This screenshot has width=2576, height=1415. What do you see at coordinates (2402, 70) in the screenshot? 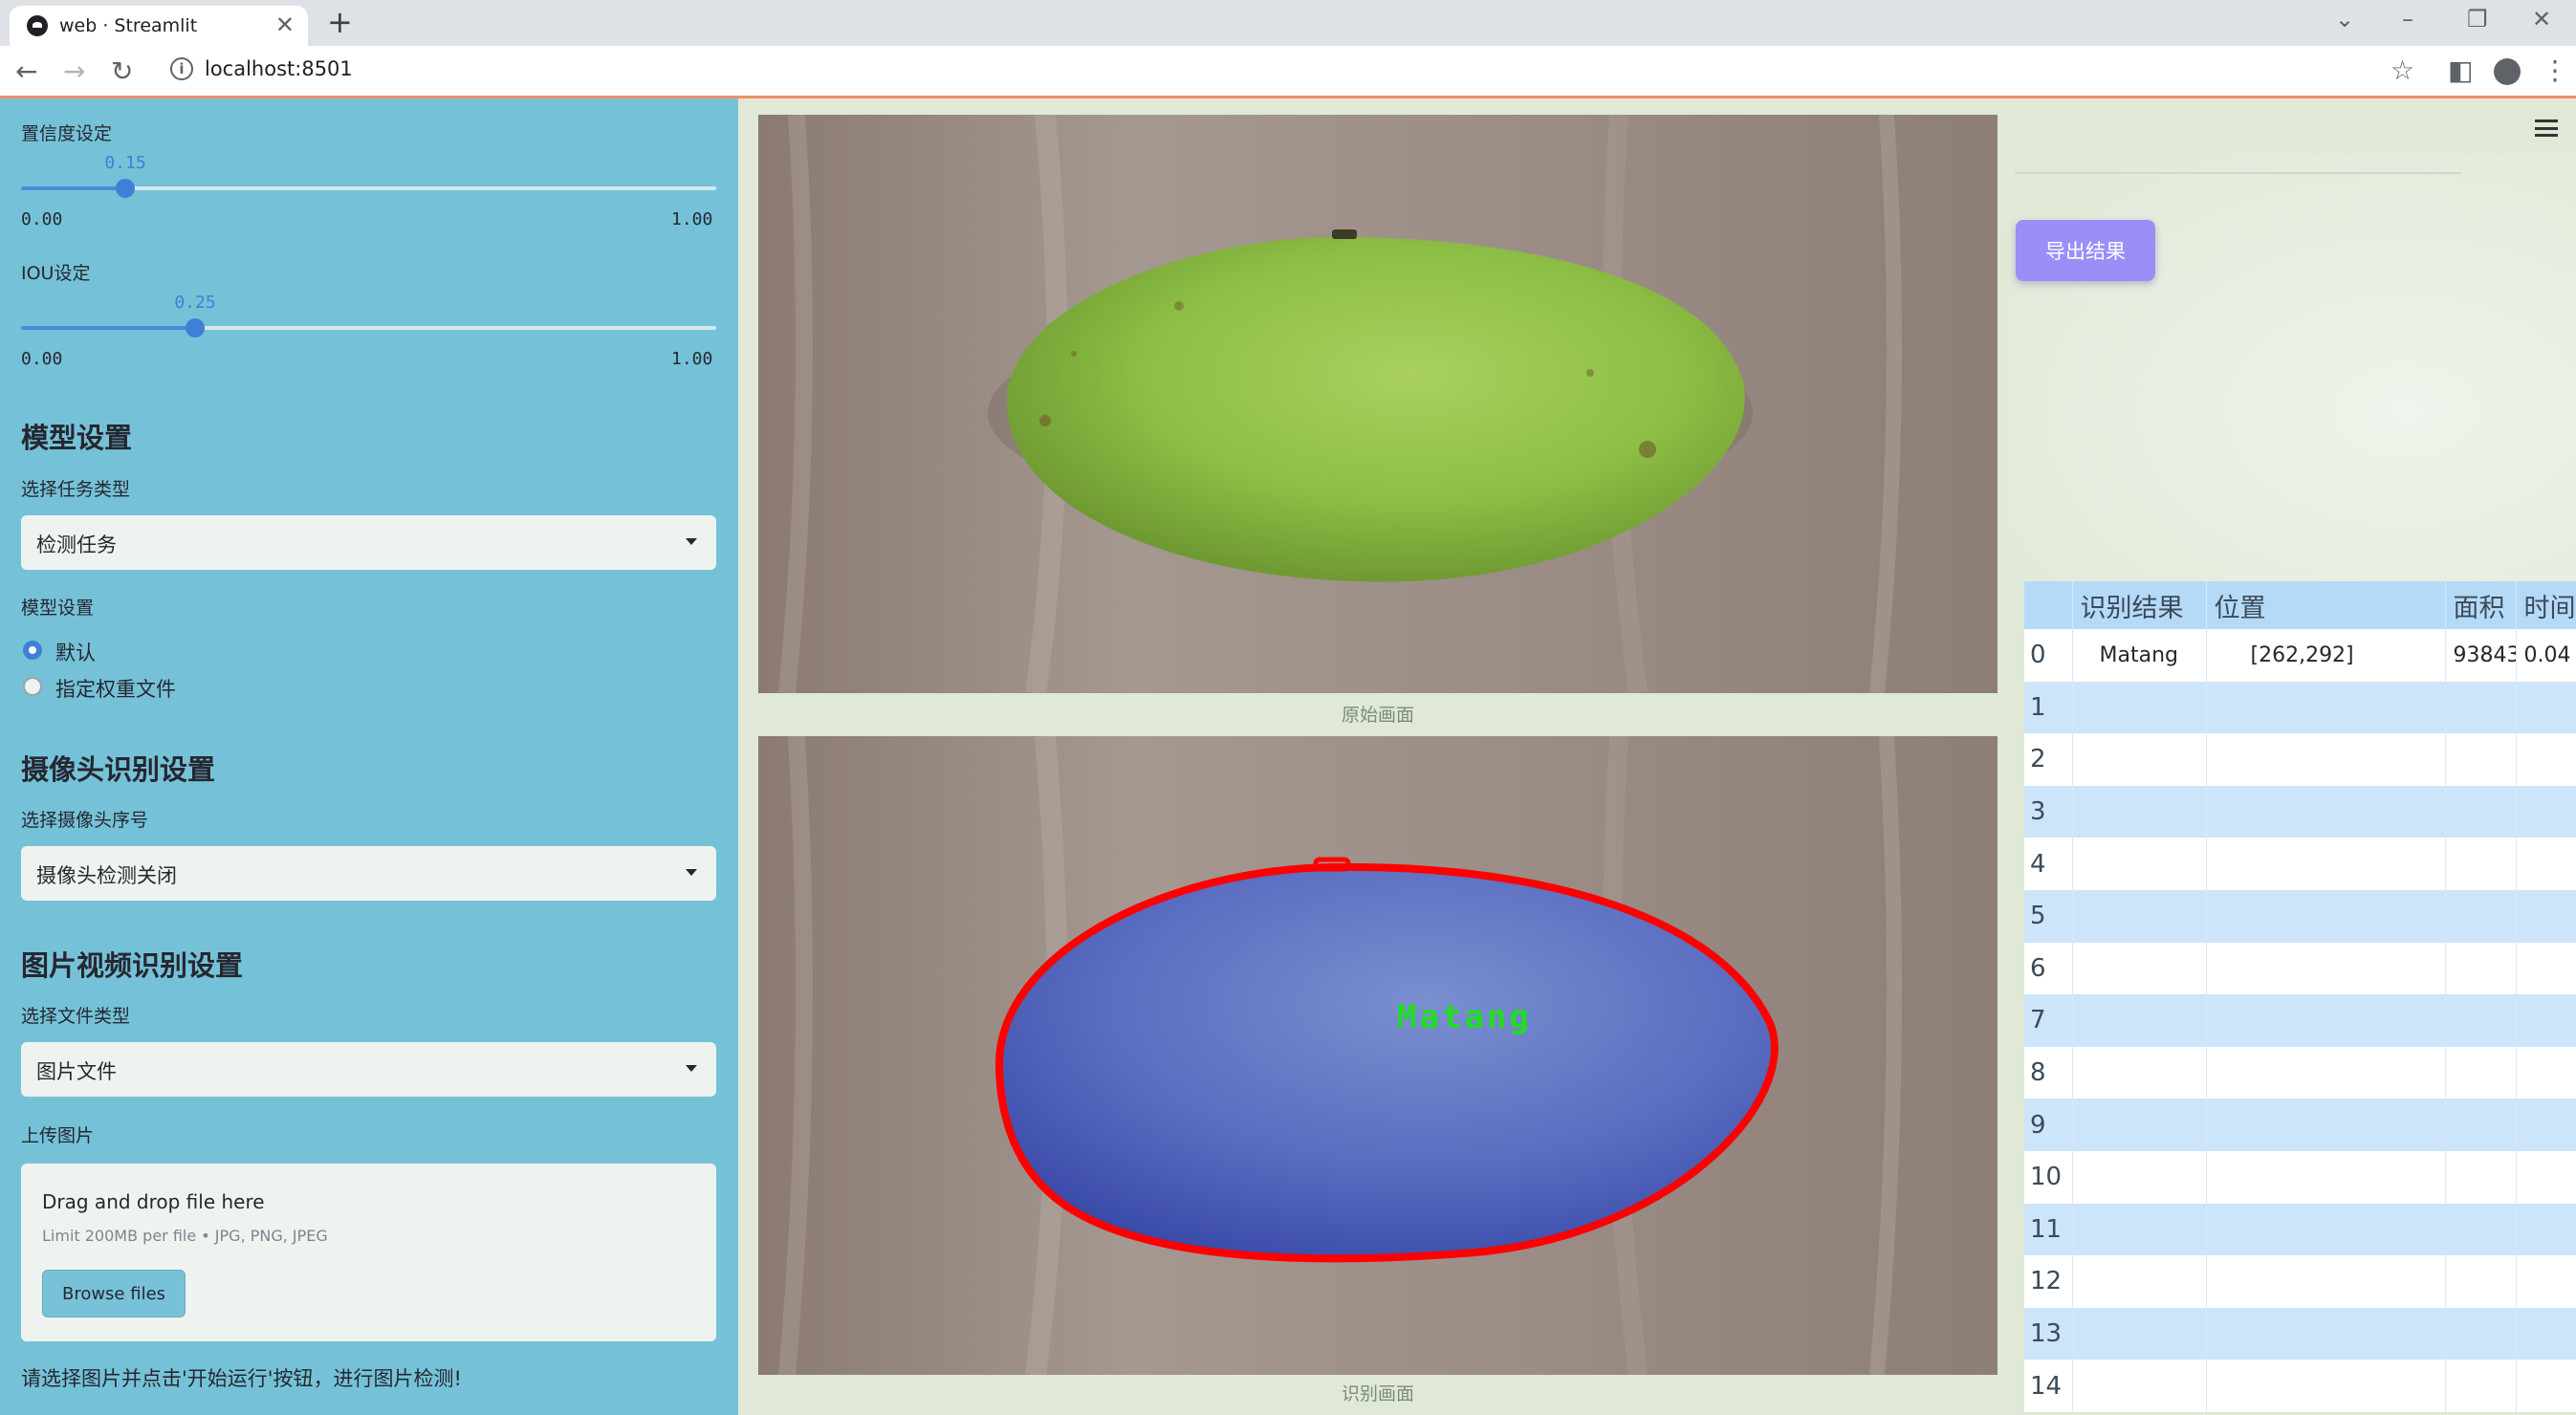
I see `bookmark-star-icon: ☆` at bounding box center [2402, 70].